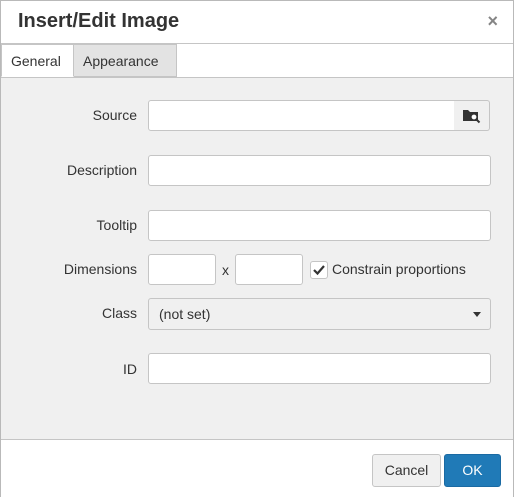 The width and height of the screenshot is (514, 497). I want to click on browse-button, so click(472, 115).